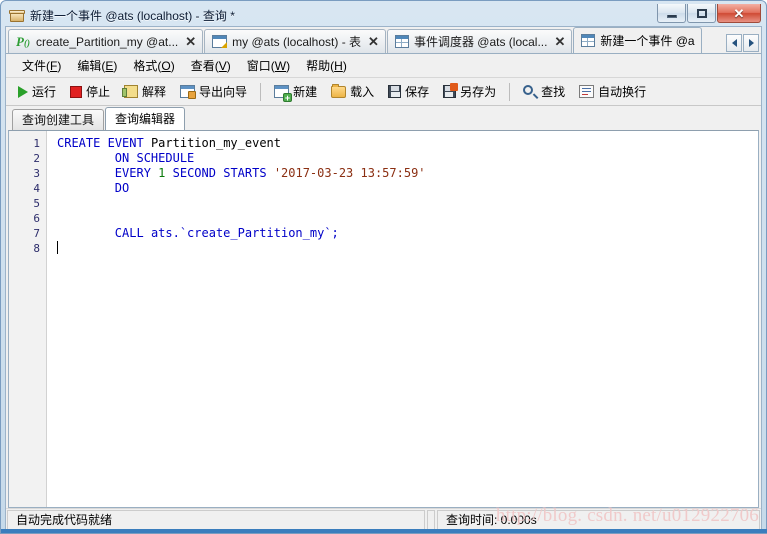 The width and height of the screenshot is (767, 534). I want to click on window-controls: ✕, so click(708, 13).